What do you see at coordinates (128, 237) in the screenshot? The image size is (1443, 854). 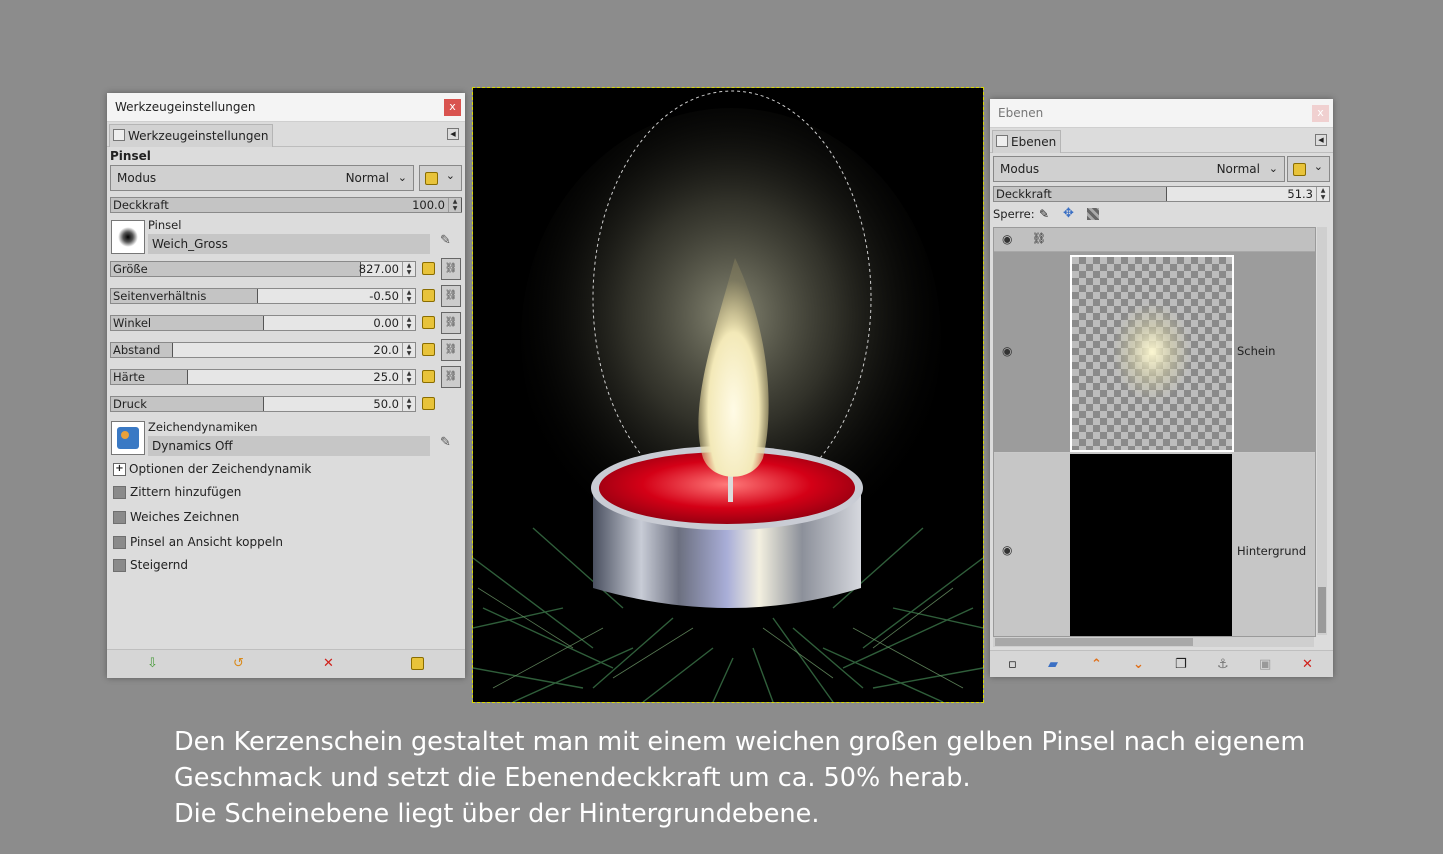 I see `brush-preview` at bounding box center [128, 237].